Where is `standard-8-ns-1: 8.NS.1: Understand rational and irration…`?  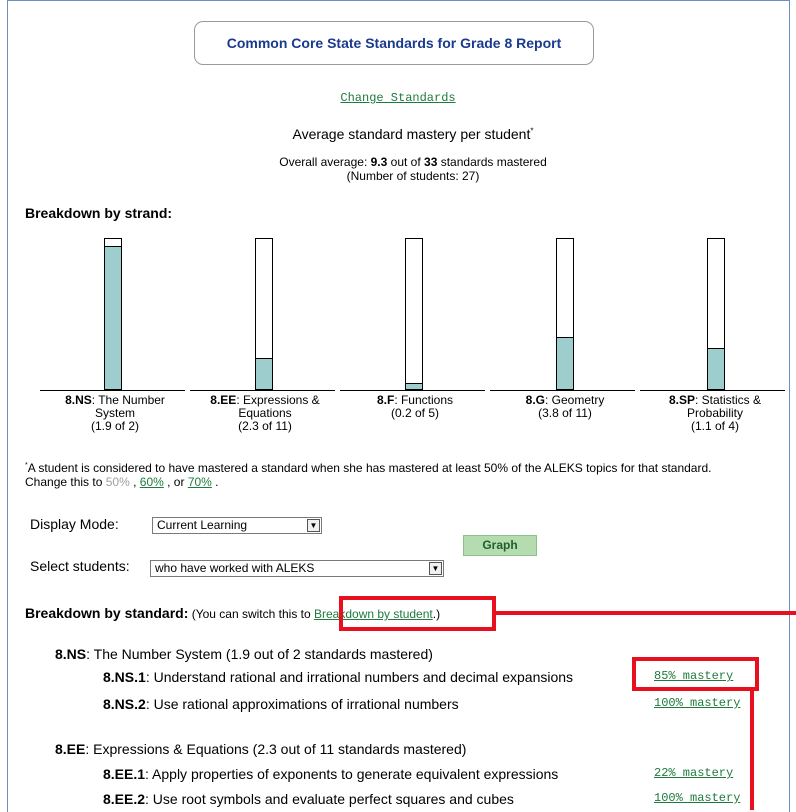 standard-8-ns-1: 8.NS.1: Understand rational and irration… is located at coordinates (338, 677).